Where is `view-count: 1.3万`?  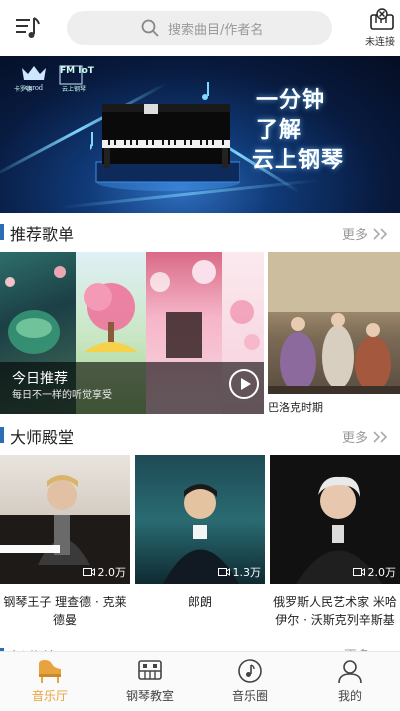
view-count: 1.3万 is located at coordinates (239, 572).